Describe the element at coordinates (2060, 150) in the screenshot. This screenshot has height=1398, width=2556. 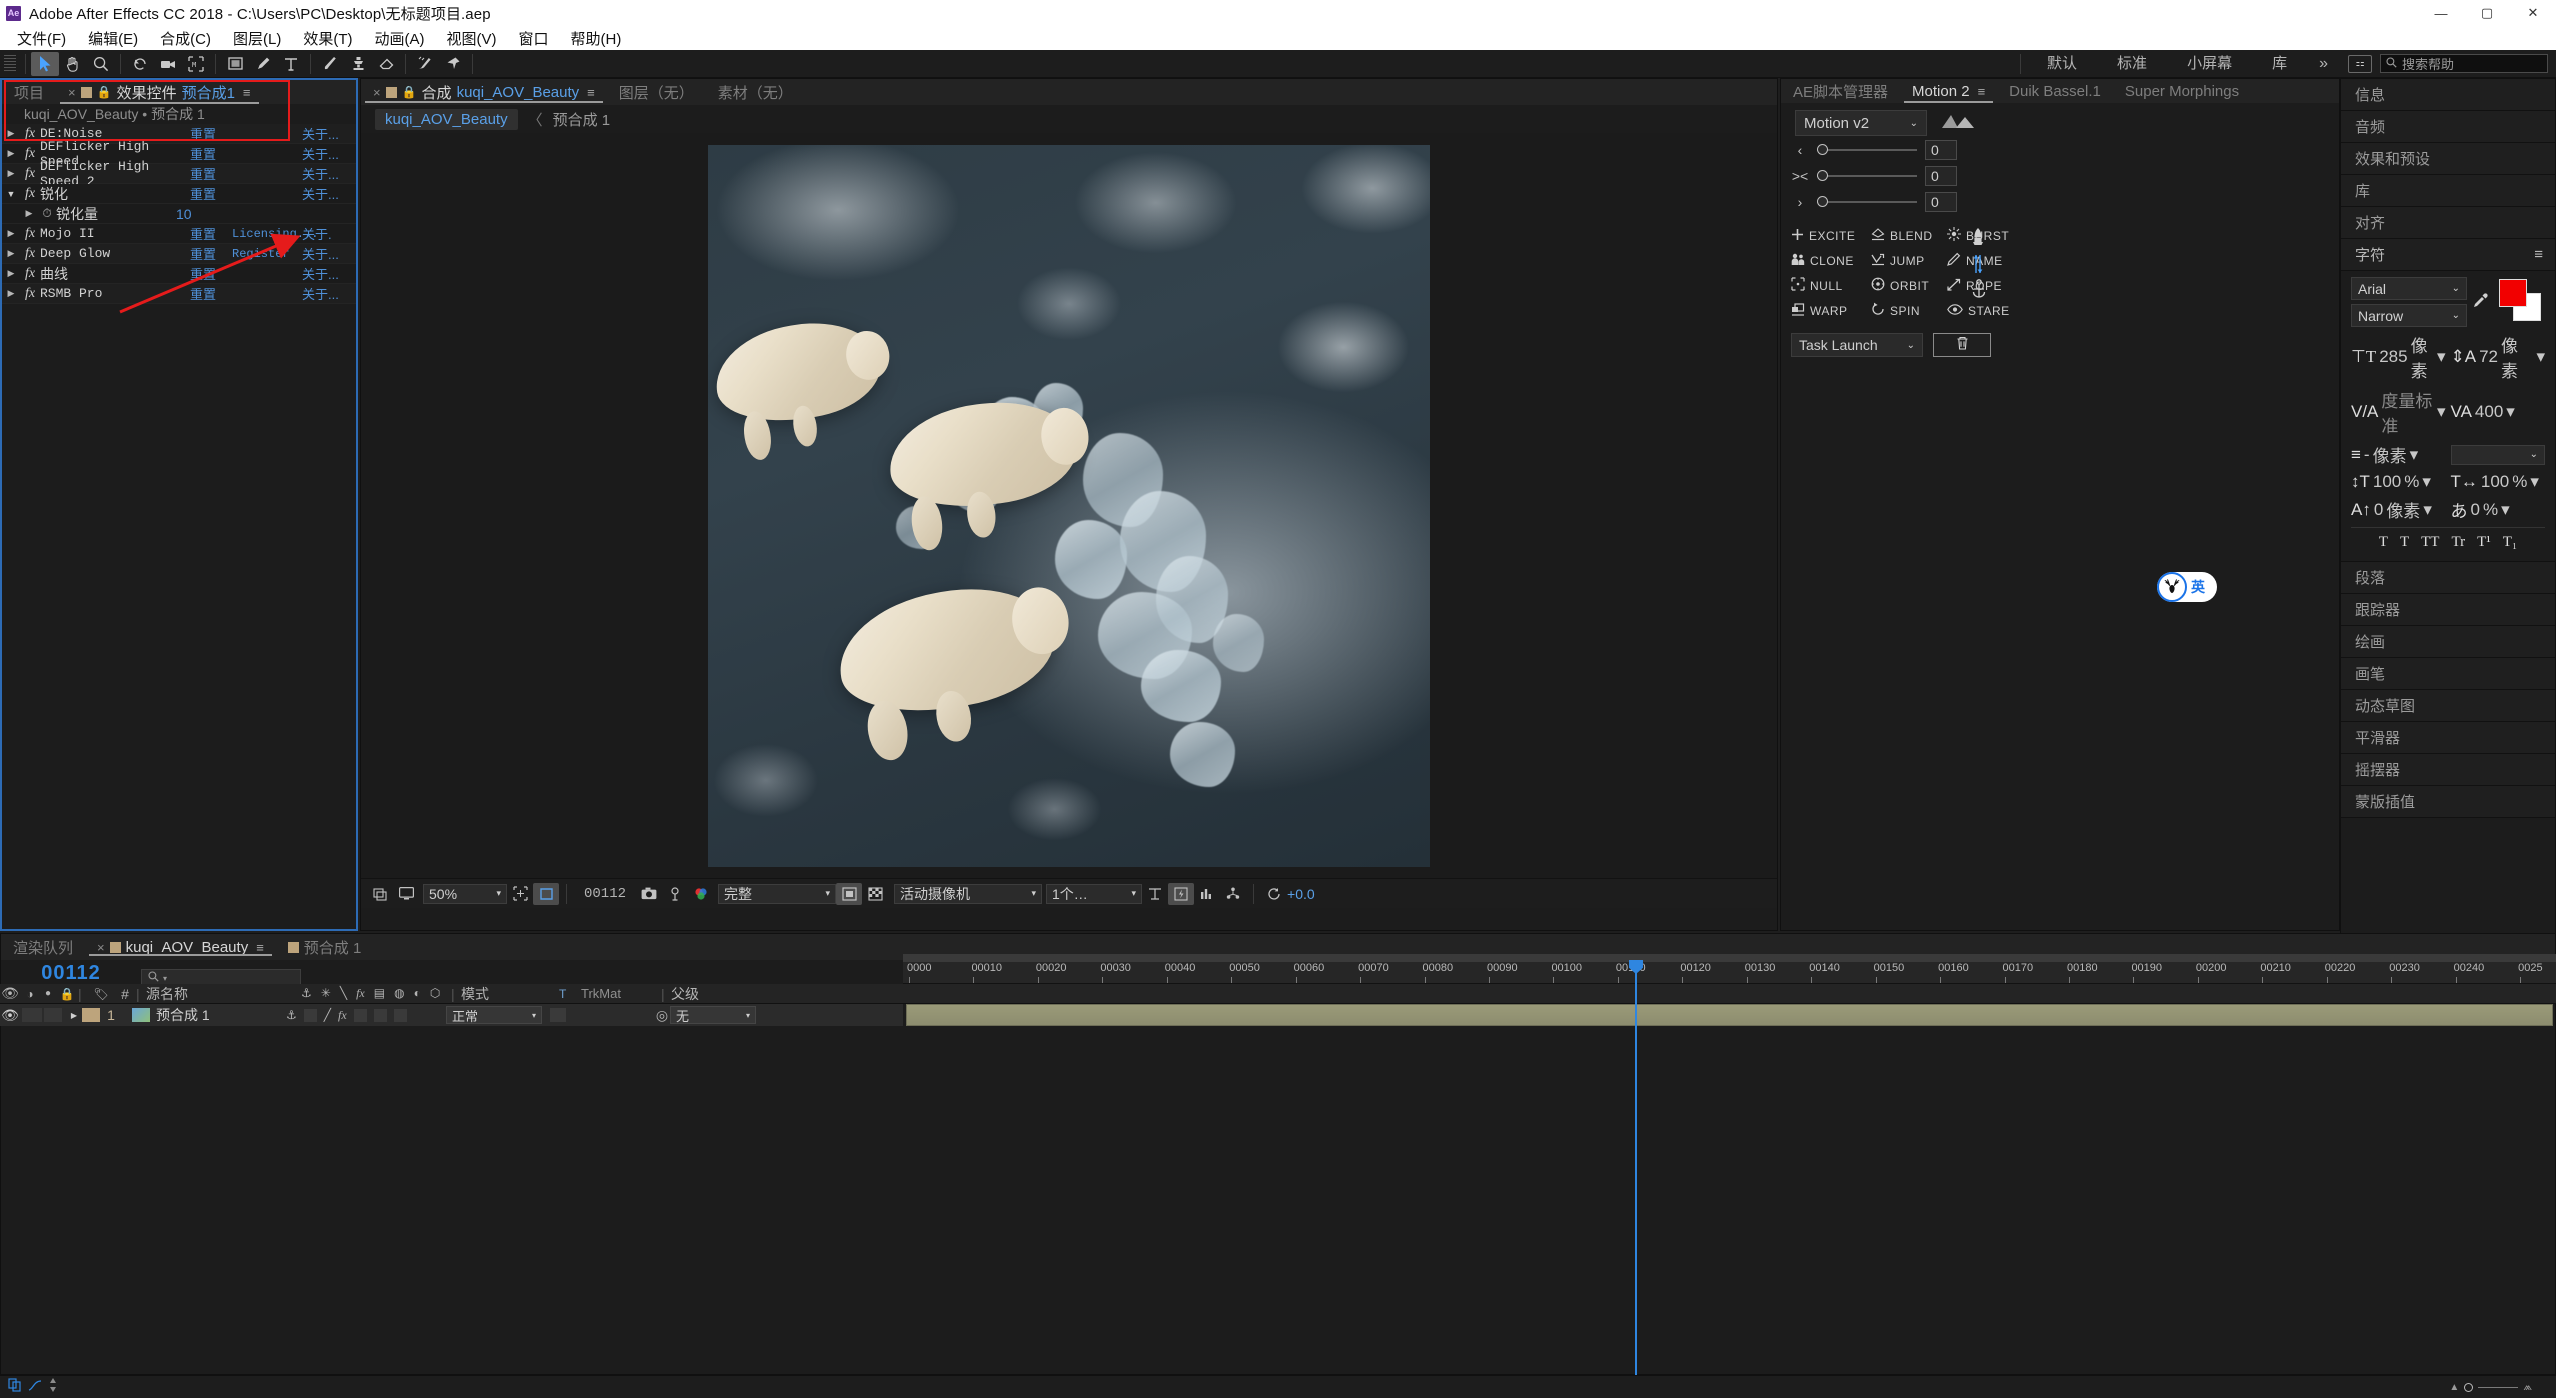
I see `ease-in-slider: ‹ 0` at that location.